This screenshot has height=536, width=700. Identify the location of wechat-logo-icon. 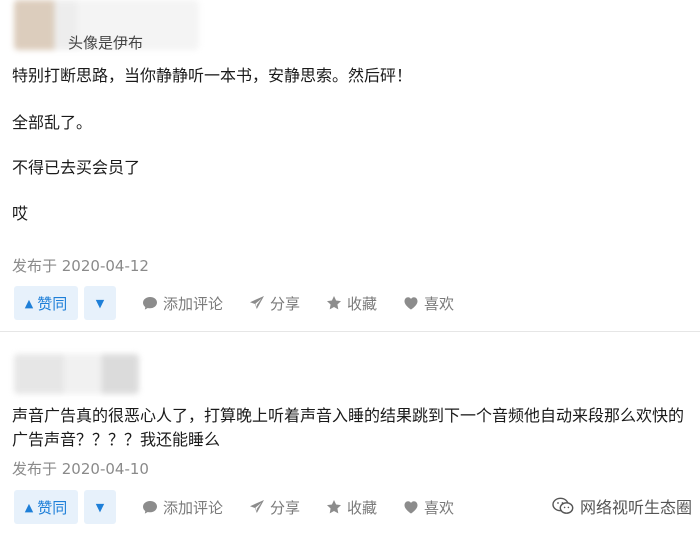
(563, 505).